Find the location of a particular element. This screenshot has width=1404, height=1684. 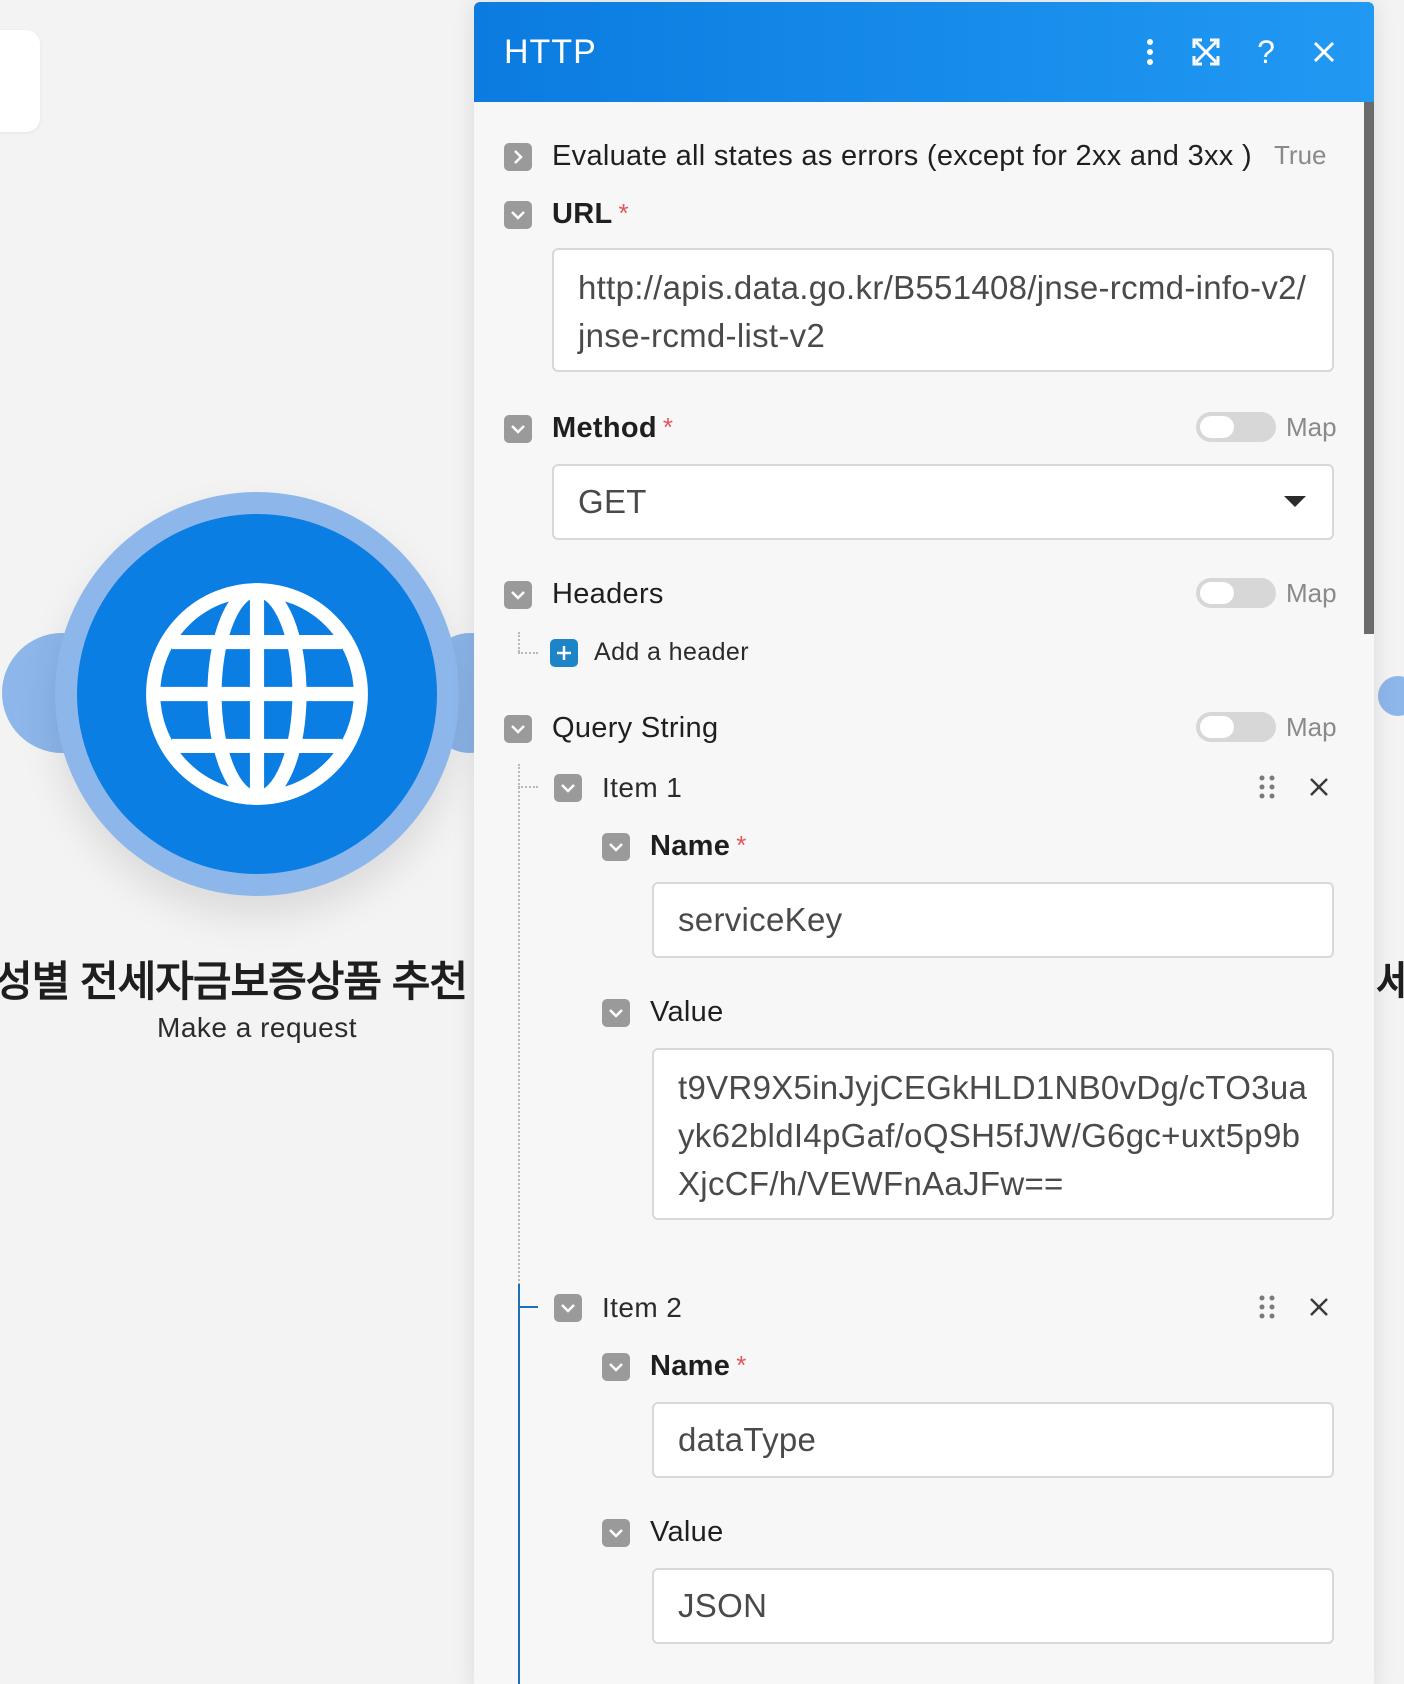

headers-map-toggle is located at coordinates (1236, 593).